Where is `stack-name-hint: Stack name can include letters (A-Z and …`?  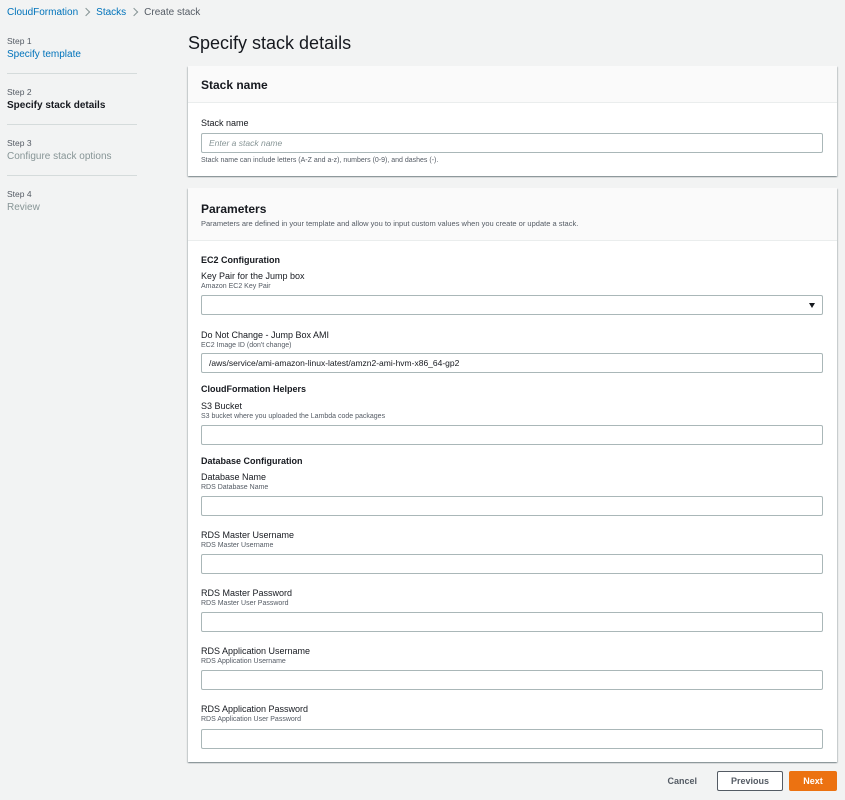
stack-name-hint: Stack name can include letters (A-Z and … is located at coordinates (320, 160).